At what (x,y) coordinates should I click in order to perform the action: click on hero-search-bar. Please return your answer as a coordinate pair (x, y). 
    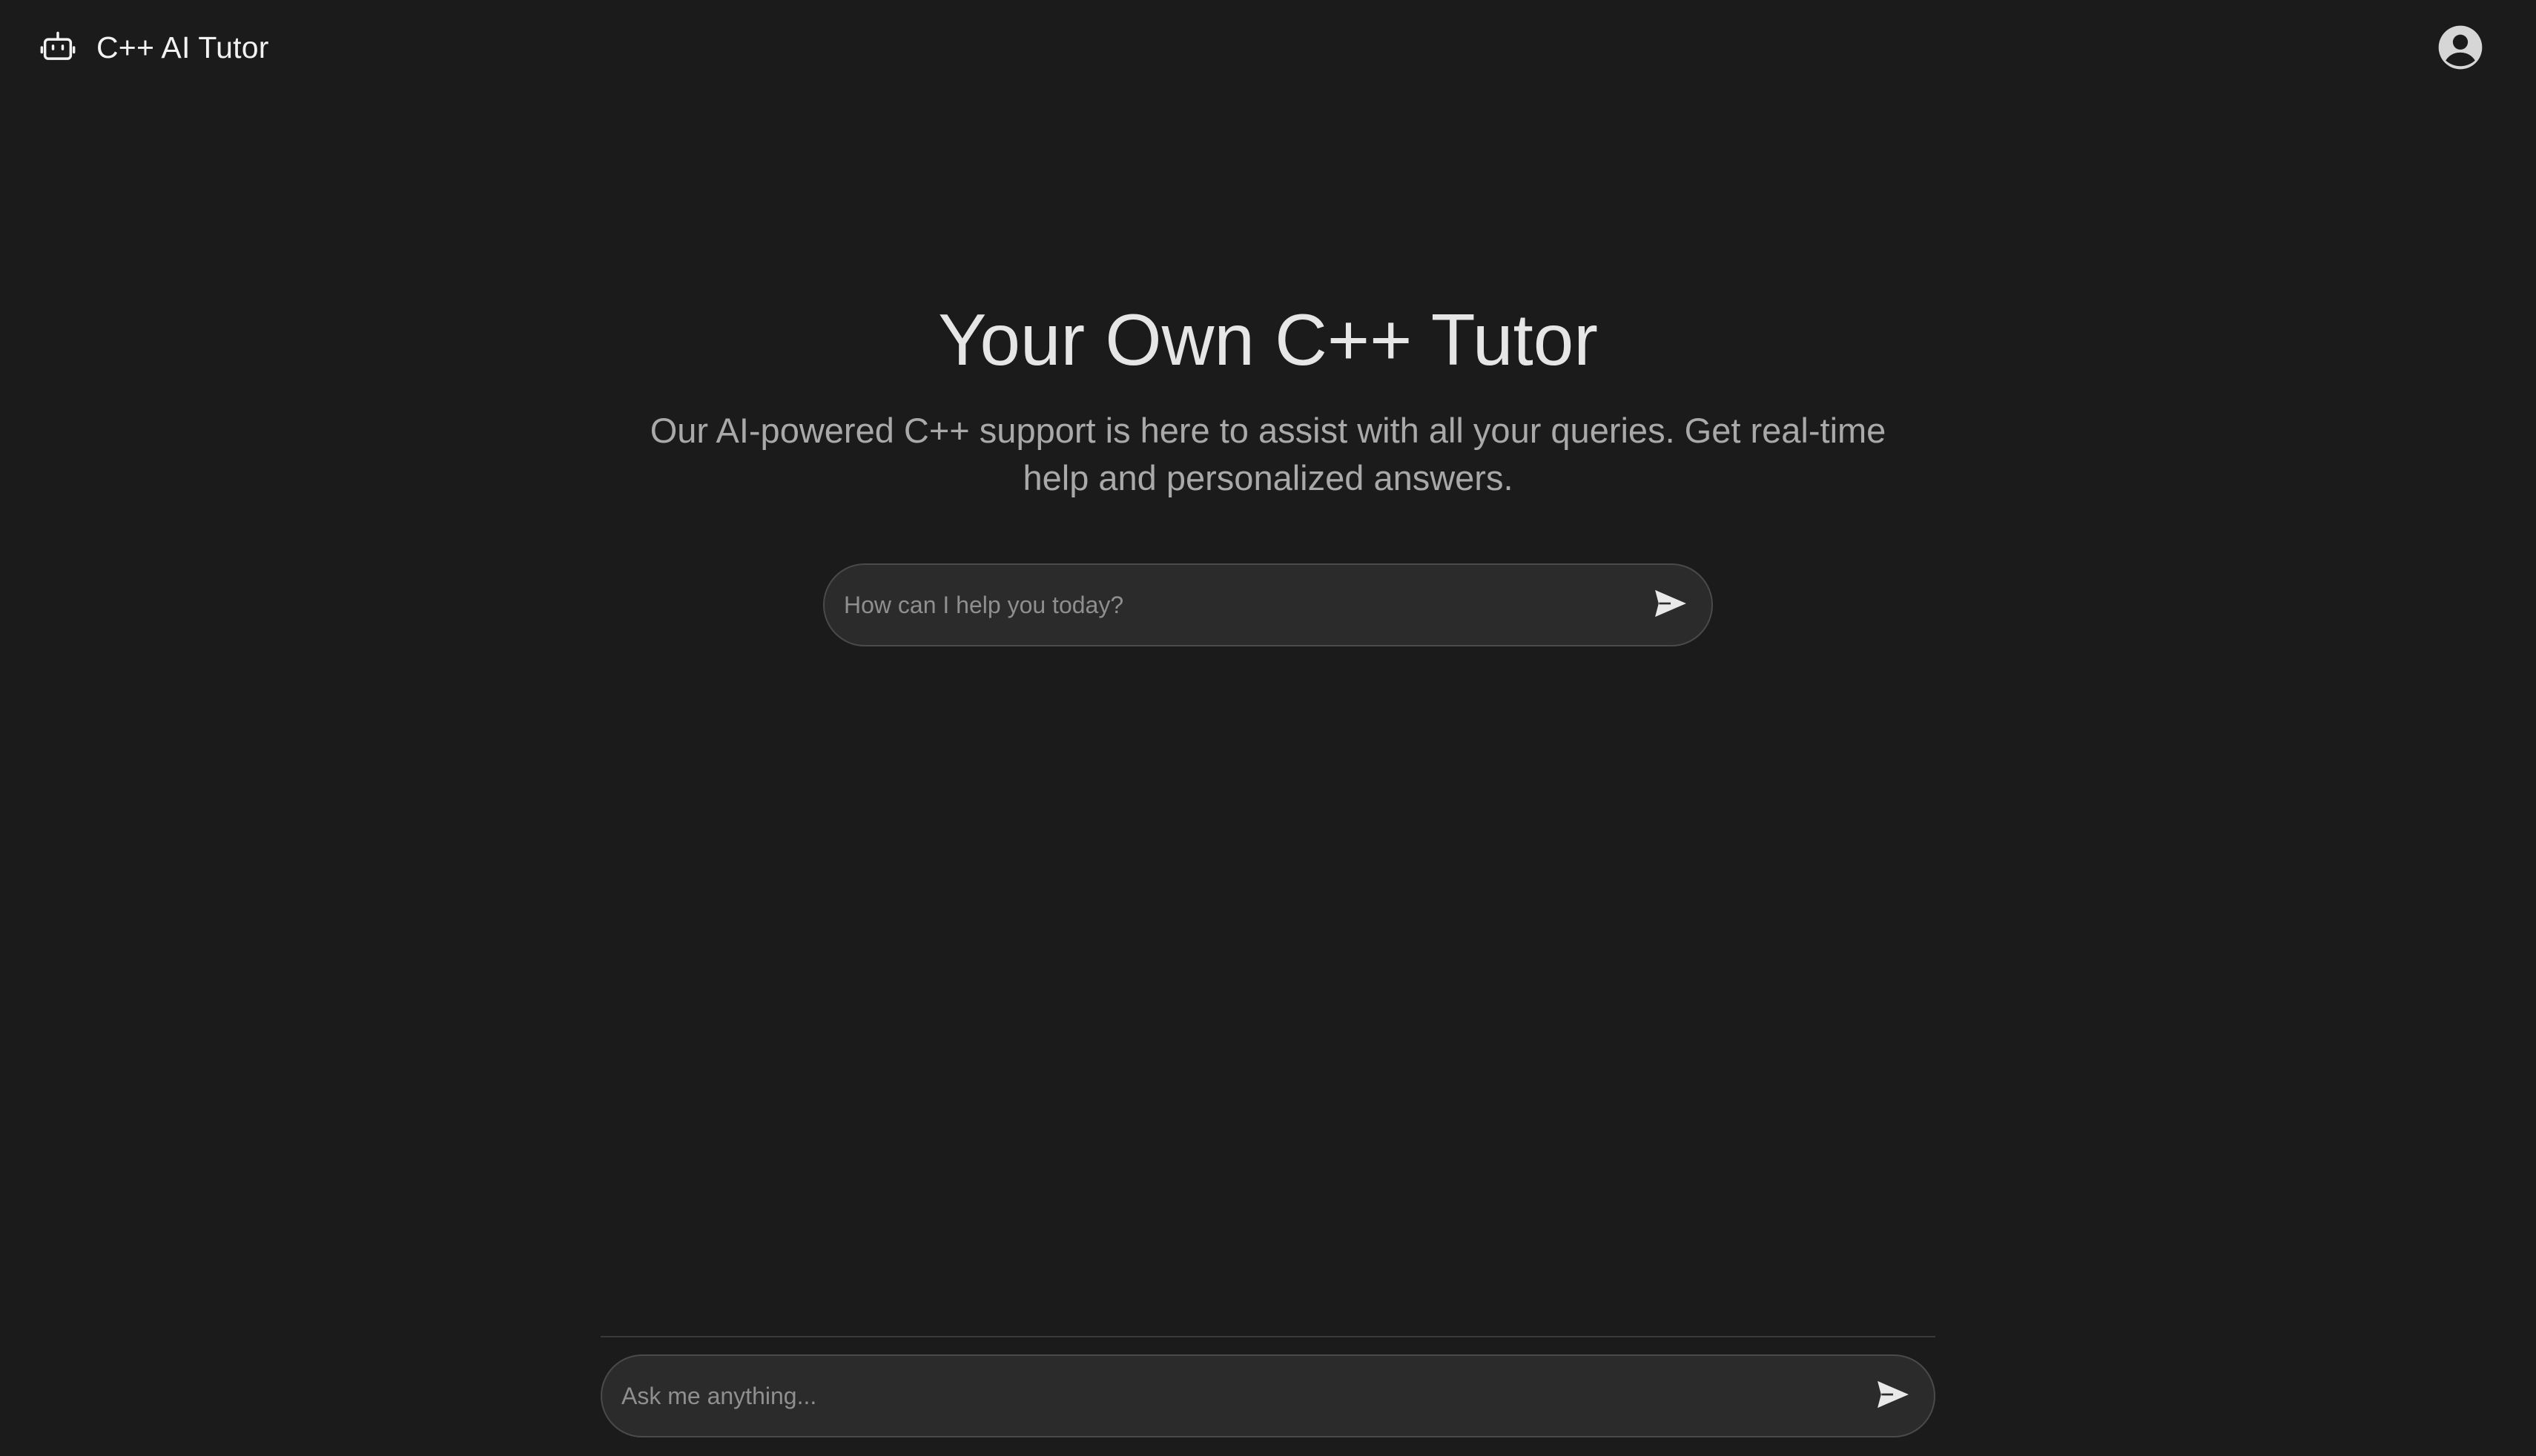
    Looking at the image, I should click on (1268, 604).